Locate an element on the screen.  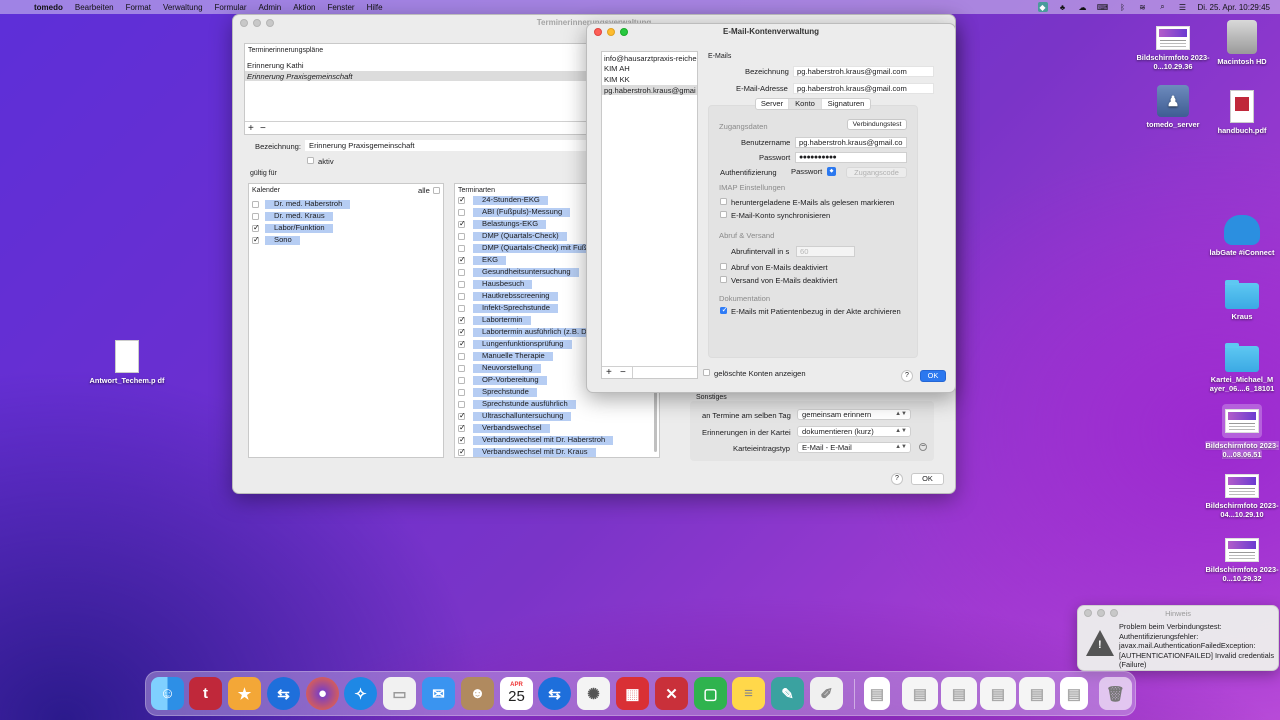
menu-verwaltung: Verwaltung is located at coordinates (183, 7).